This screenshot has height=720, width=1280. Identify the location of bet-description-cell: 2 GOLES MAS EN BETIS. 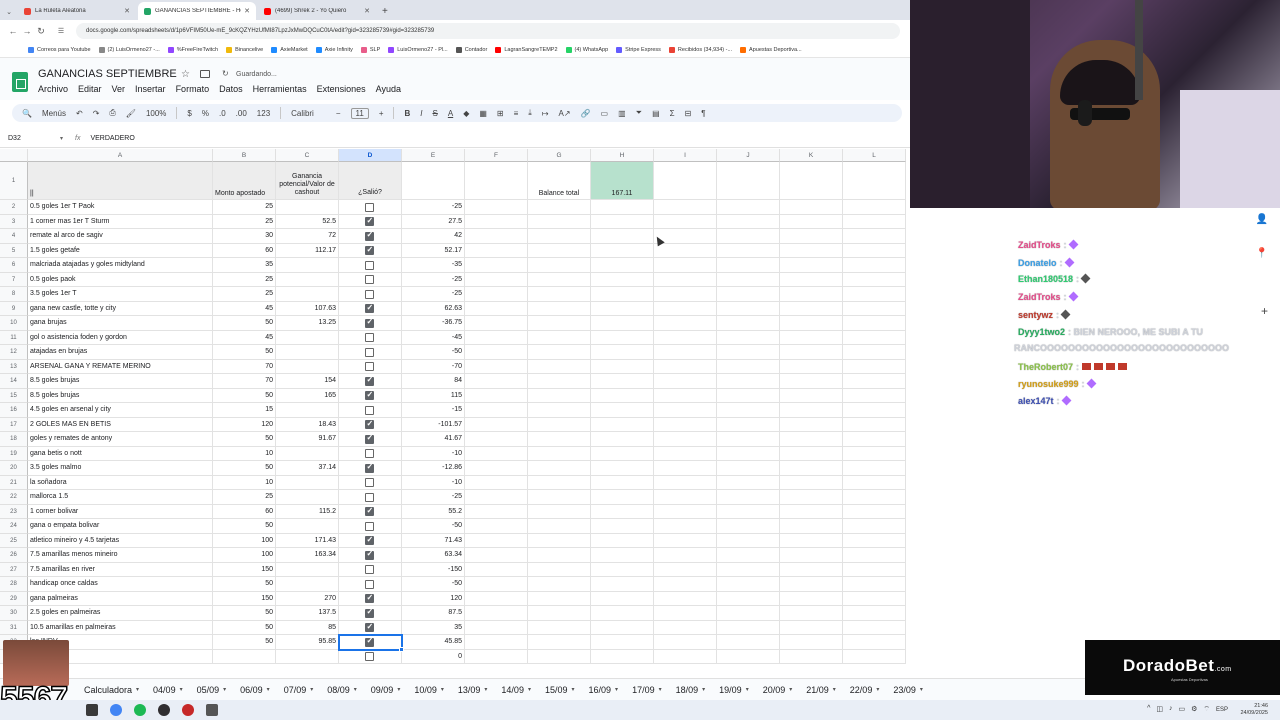
(120, 424).